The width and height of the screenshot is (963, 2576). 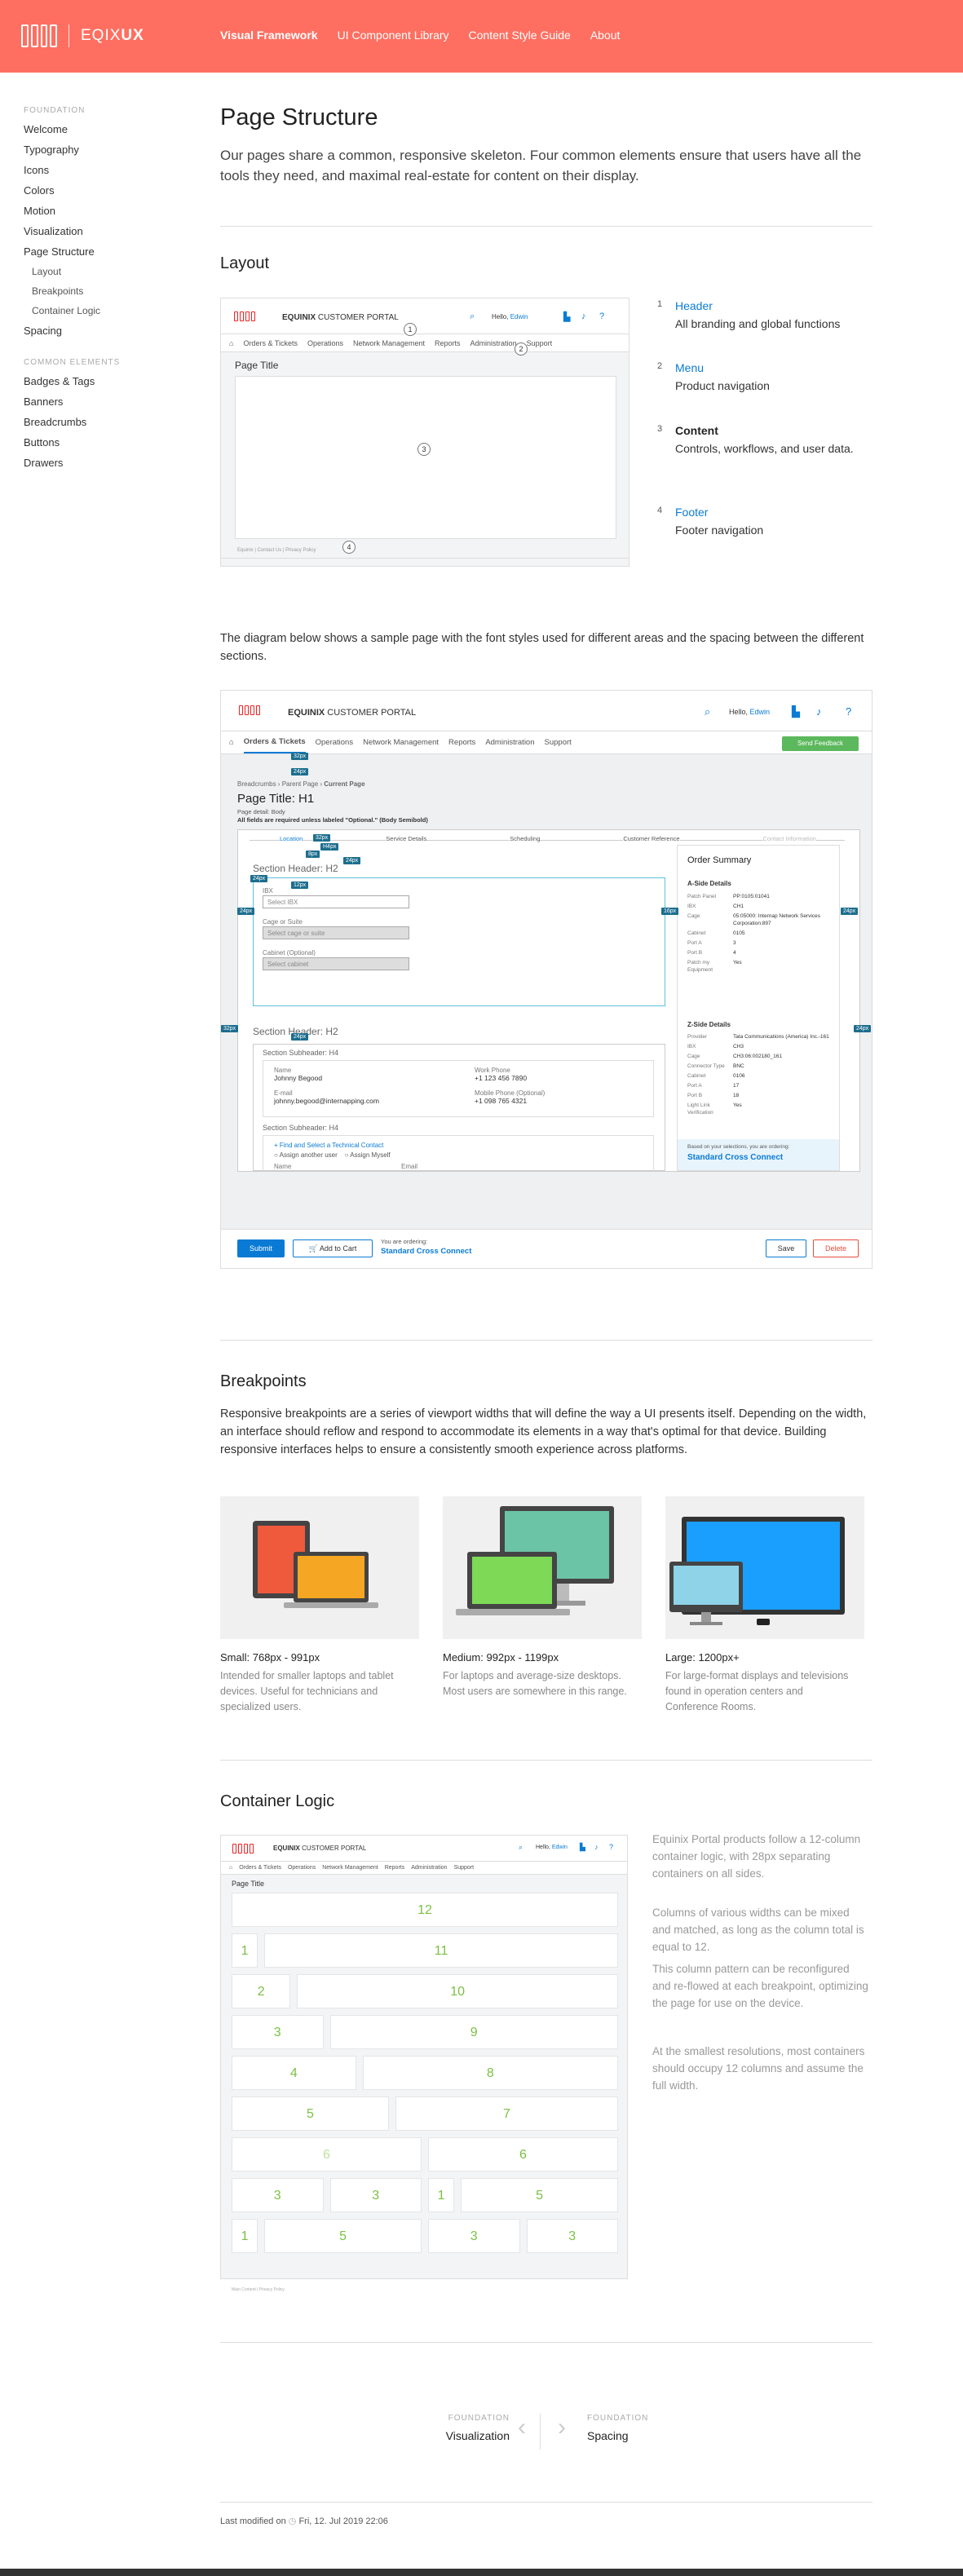 I want to click on mock-nav-item: Administration, so click(x=493, y=342).